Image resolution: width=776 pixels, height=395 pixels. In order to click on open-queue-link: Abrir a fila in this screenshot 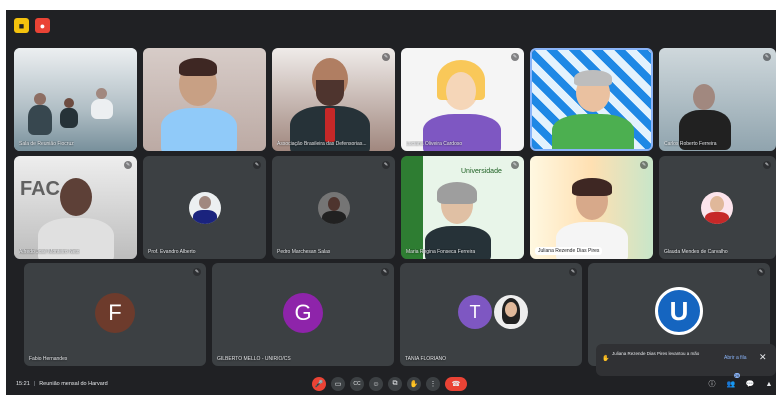, I will do `click(735, 358)`.